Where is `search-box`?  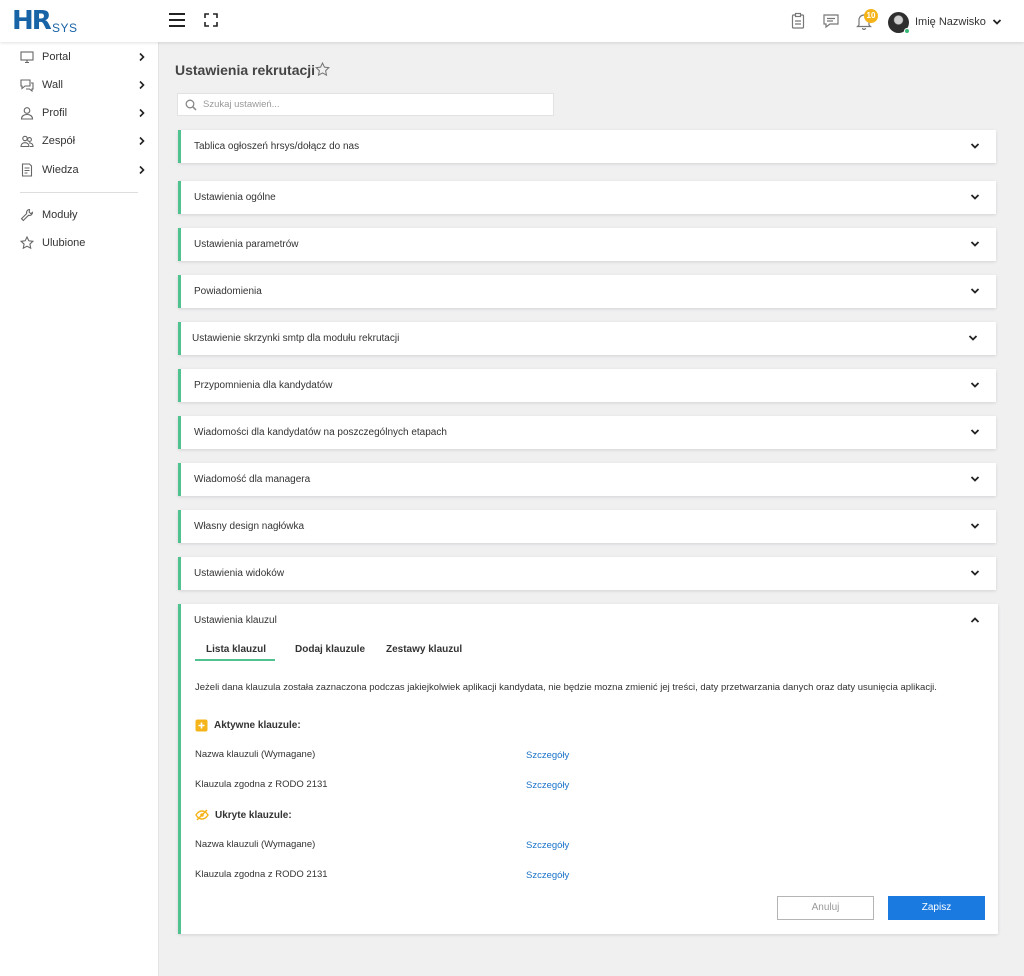
search-box is located at coordinates (365, 104).